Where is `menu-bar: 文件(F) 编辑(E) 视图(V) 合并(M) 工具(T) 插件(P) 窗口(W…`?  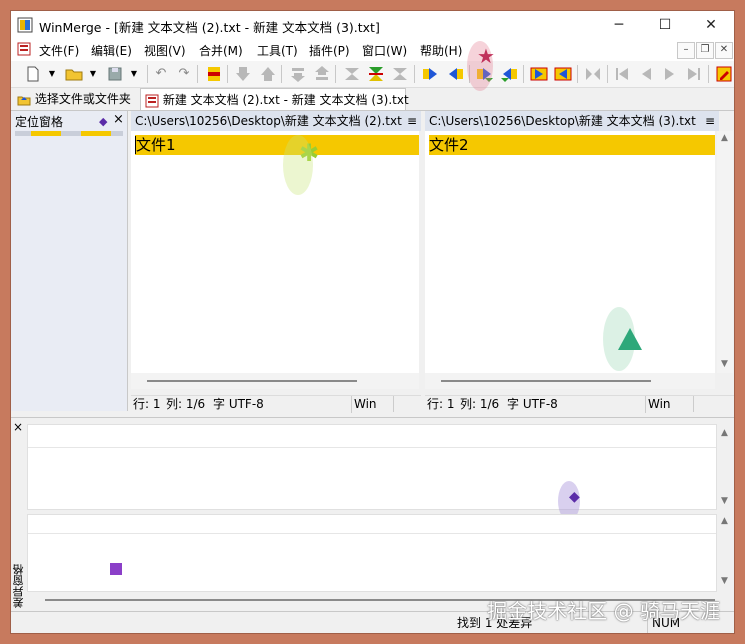 menu-bar: 文件(F) 编辑(E) 视图(V) 合并(M) 工具(T) 插件(P) 窗口(W… is located at coordinates (372, 50).